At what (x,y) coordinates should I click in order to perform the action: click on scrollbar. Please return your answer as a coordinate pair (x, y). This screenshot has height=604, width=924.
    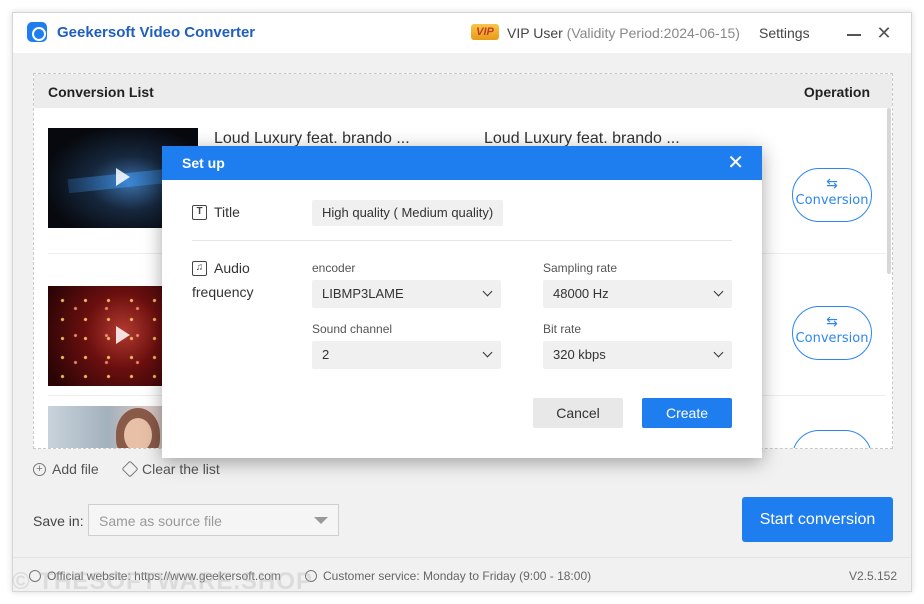
    Looking at the image, I should click on (889, 278).